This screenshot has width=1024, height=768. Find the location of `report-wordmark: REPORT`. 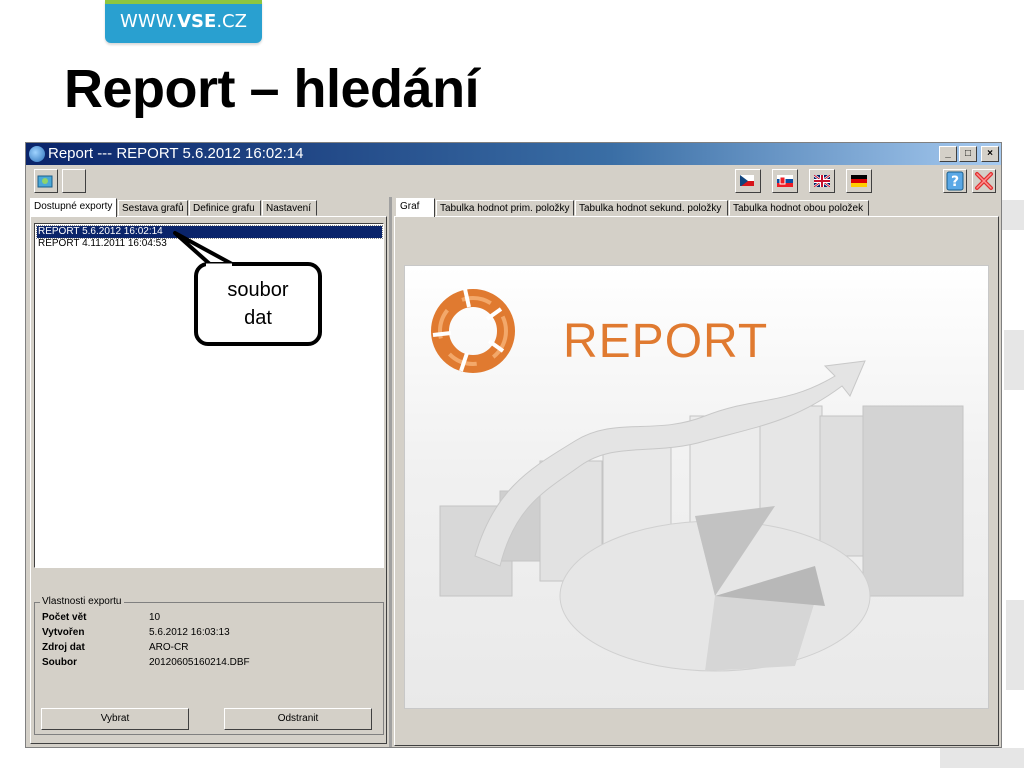

report-wordmark: REPORT is located at coordinates (666, 341).